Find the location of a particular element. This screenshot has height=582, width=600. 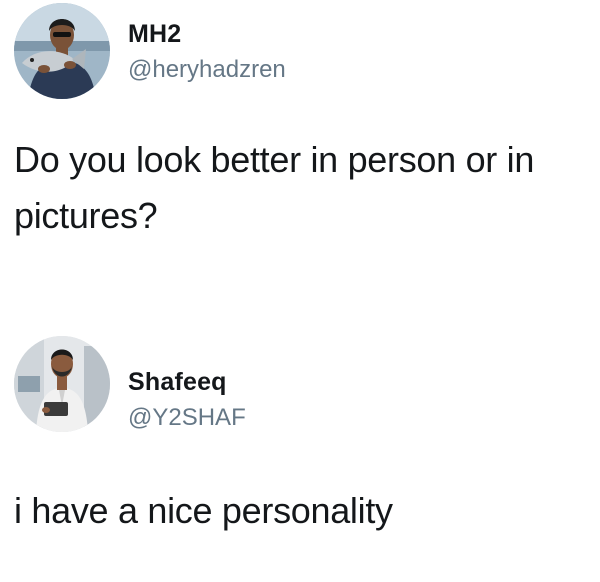

author-name: Shafeeq is located at coordinates (177, 382).